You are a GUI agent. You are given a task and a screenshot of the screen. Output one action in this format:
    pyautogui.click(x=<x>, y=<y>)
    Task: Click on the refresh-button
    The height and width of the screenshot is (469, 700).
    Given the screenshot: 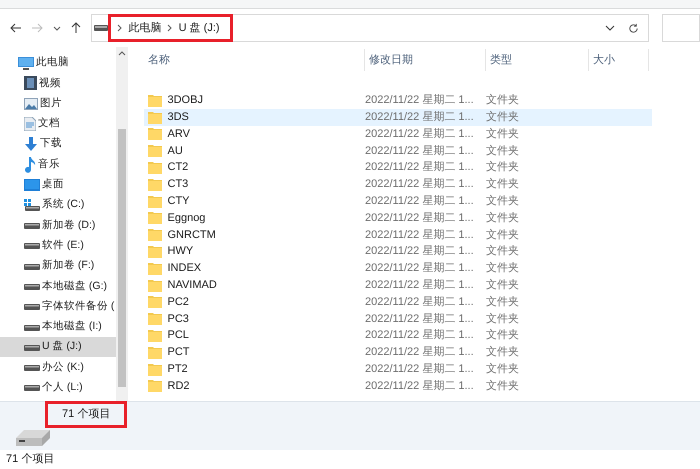 What is the action you would take?
    pyautogui.click(x=634, y=28)
    